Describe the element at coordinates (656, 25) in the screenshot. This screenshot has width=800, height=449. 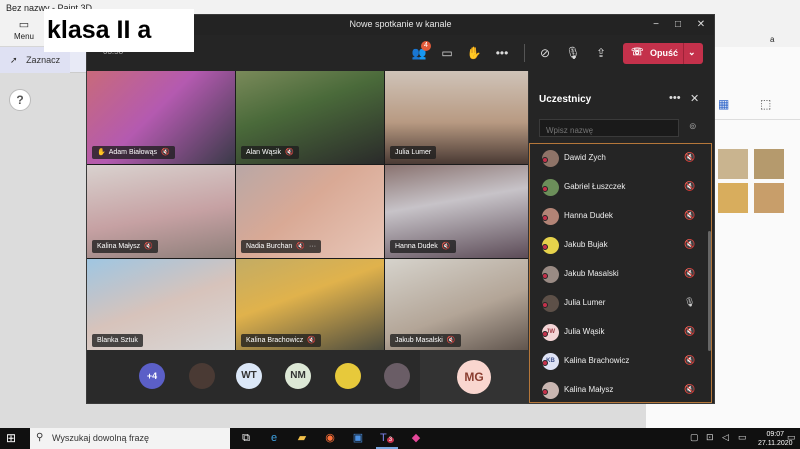
I see `minimize-button: −` at that location.